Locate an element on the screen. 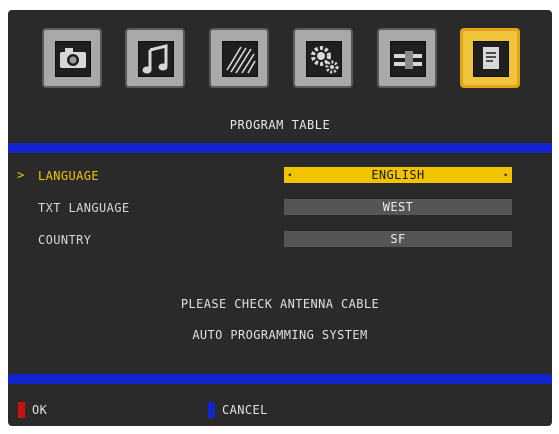  menu-row-country: COUNTRY SF is located at coordinates (280, 240).